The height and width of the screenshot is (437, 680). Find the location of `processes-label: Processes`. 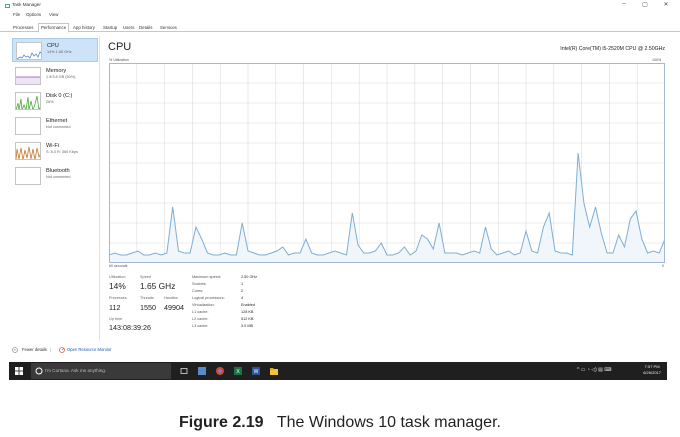

processes-label: Processes is located at coordinates (118, 298).